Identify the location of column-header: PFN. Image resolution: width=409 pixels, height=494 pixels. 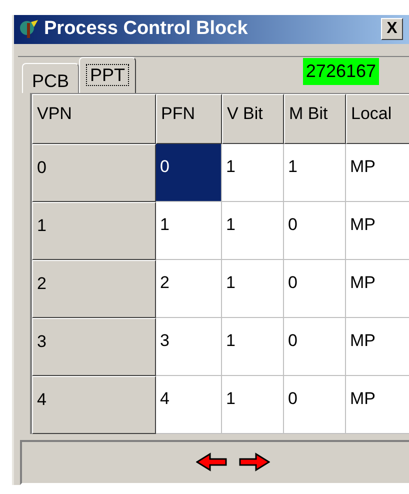
(189, 119).